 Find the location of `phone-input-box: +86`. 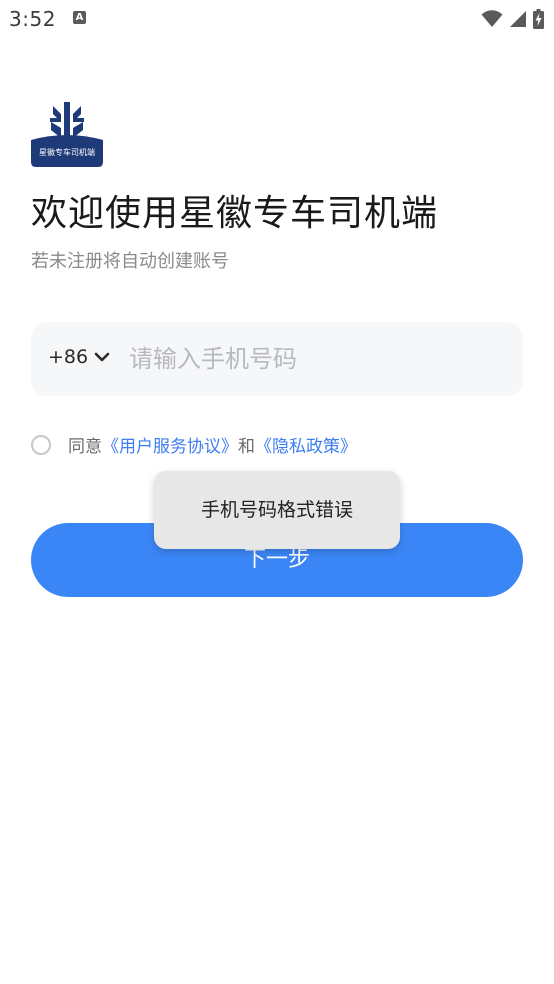

phone-input-box: +86 is located at coordinates (277, 359).